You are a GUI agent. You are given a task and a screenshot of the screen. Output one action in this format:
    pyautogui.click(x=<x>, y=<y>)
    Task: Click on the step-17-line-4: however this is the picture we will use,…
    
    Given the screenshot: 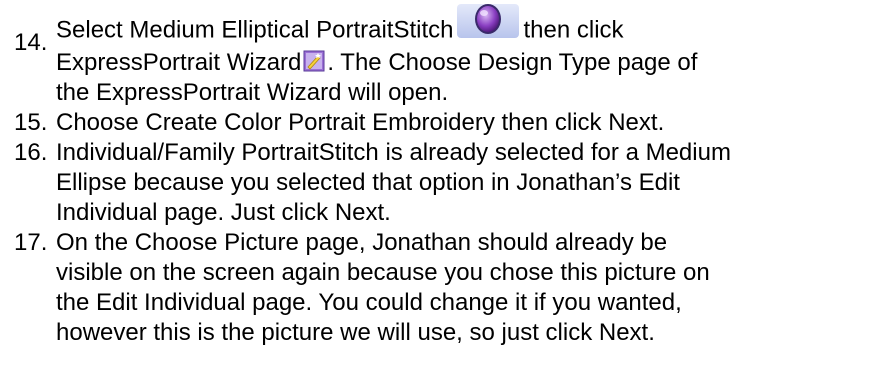 What is the action you would take?
    pyautogui.click(x=355, y=332)
    